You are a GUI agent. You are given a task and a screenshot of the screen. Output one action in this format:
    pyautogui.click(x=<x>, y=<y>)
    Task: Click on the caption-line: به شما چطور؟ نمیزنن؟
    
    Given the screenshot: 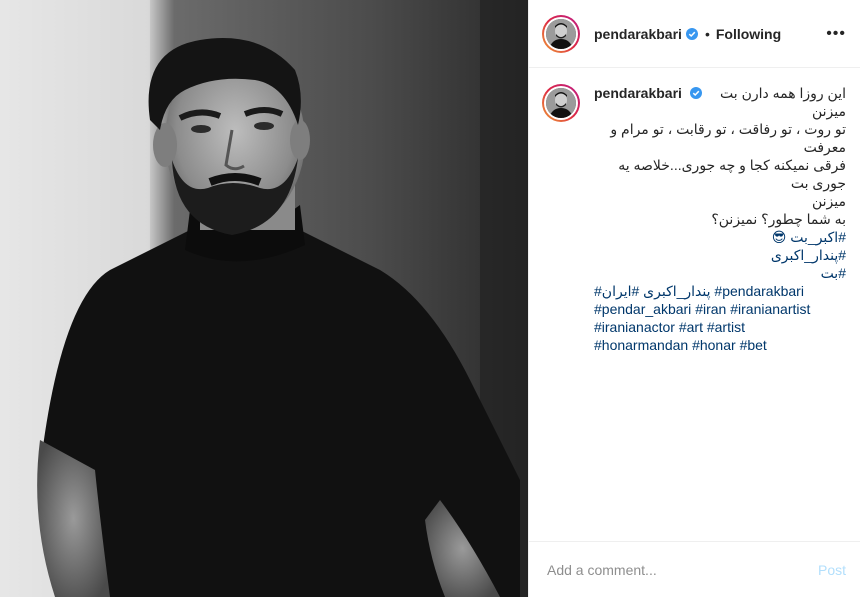 What is the action you would take?
    pyautogui.click(x=778, y=219)
    